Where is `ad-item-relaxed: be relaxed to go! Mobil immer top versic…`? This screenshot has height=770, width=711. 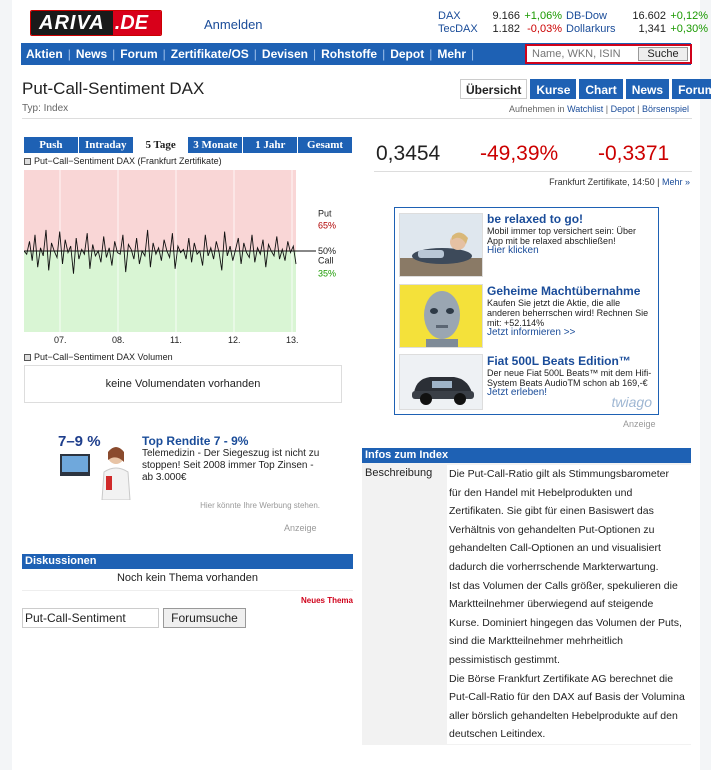 ad-item-relaxed: be relaxed to go! Mobil immer top versic… is located at coordinates (526, 244).